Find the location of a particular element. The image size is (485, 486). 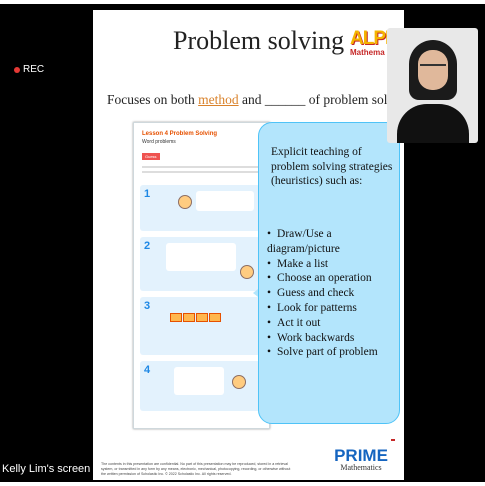

heuristic-item: Look for patterns is located at coordinates (332, 308).